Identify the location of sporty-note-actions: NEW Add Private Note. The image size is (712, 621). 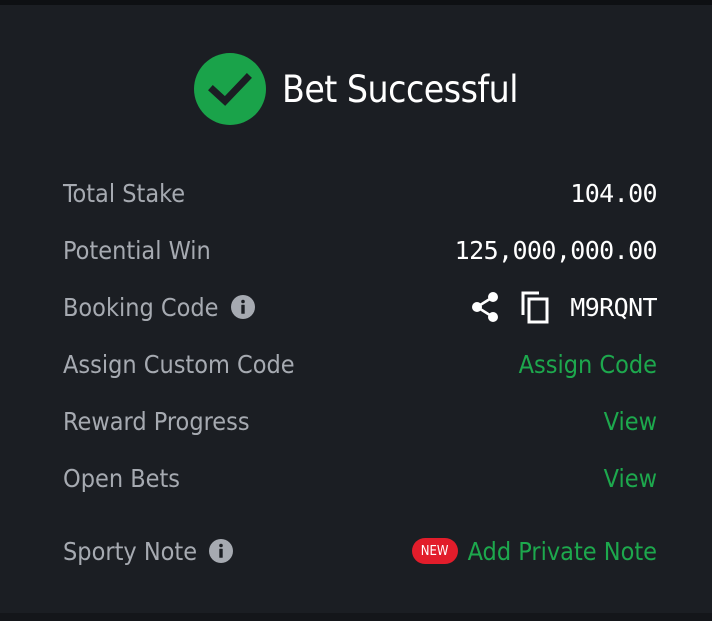
(534, 551).